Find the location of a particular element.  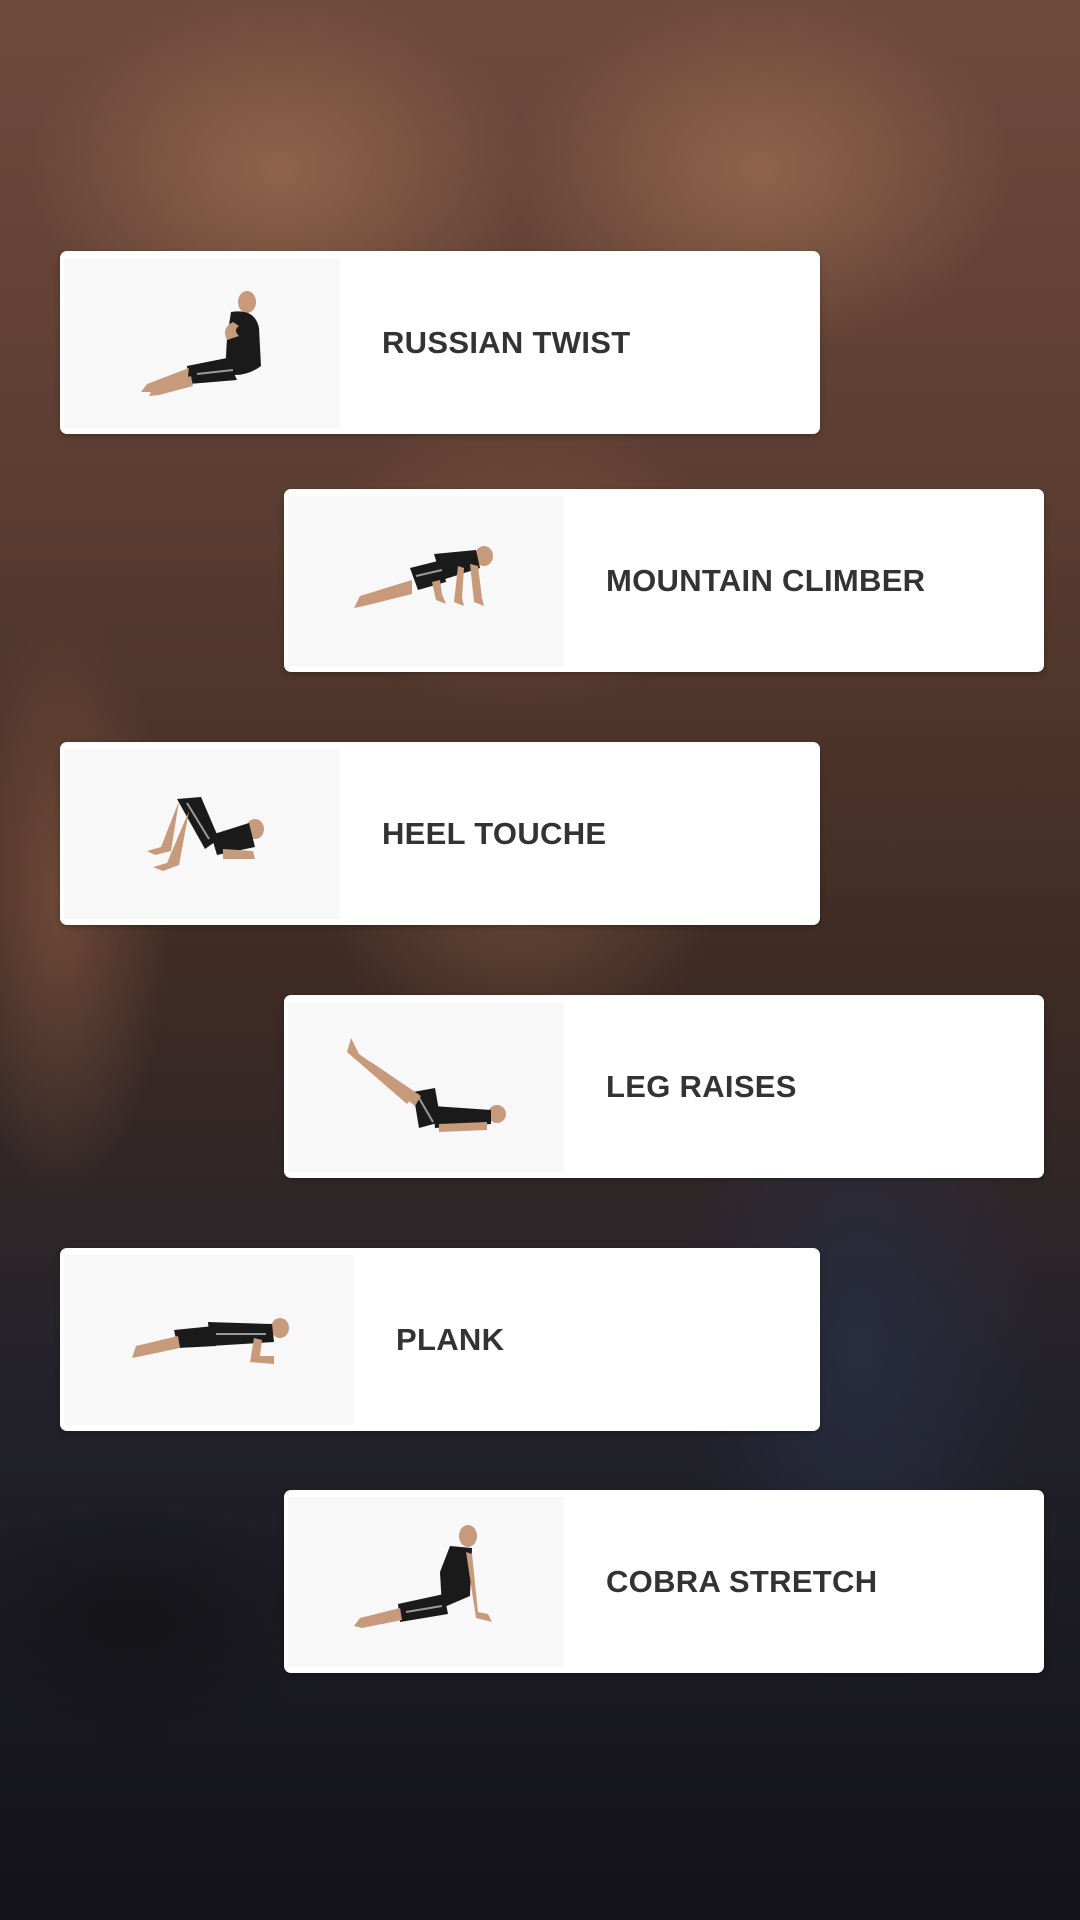

exercise-label: PLANK is located at coordinates (450, 1339).